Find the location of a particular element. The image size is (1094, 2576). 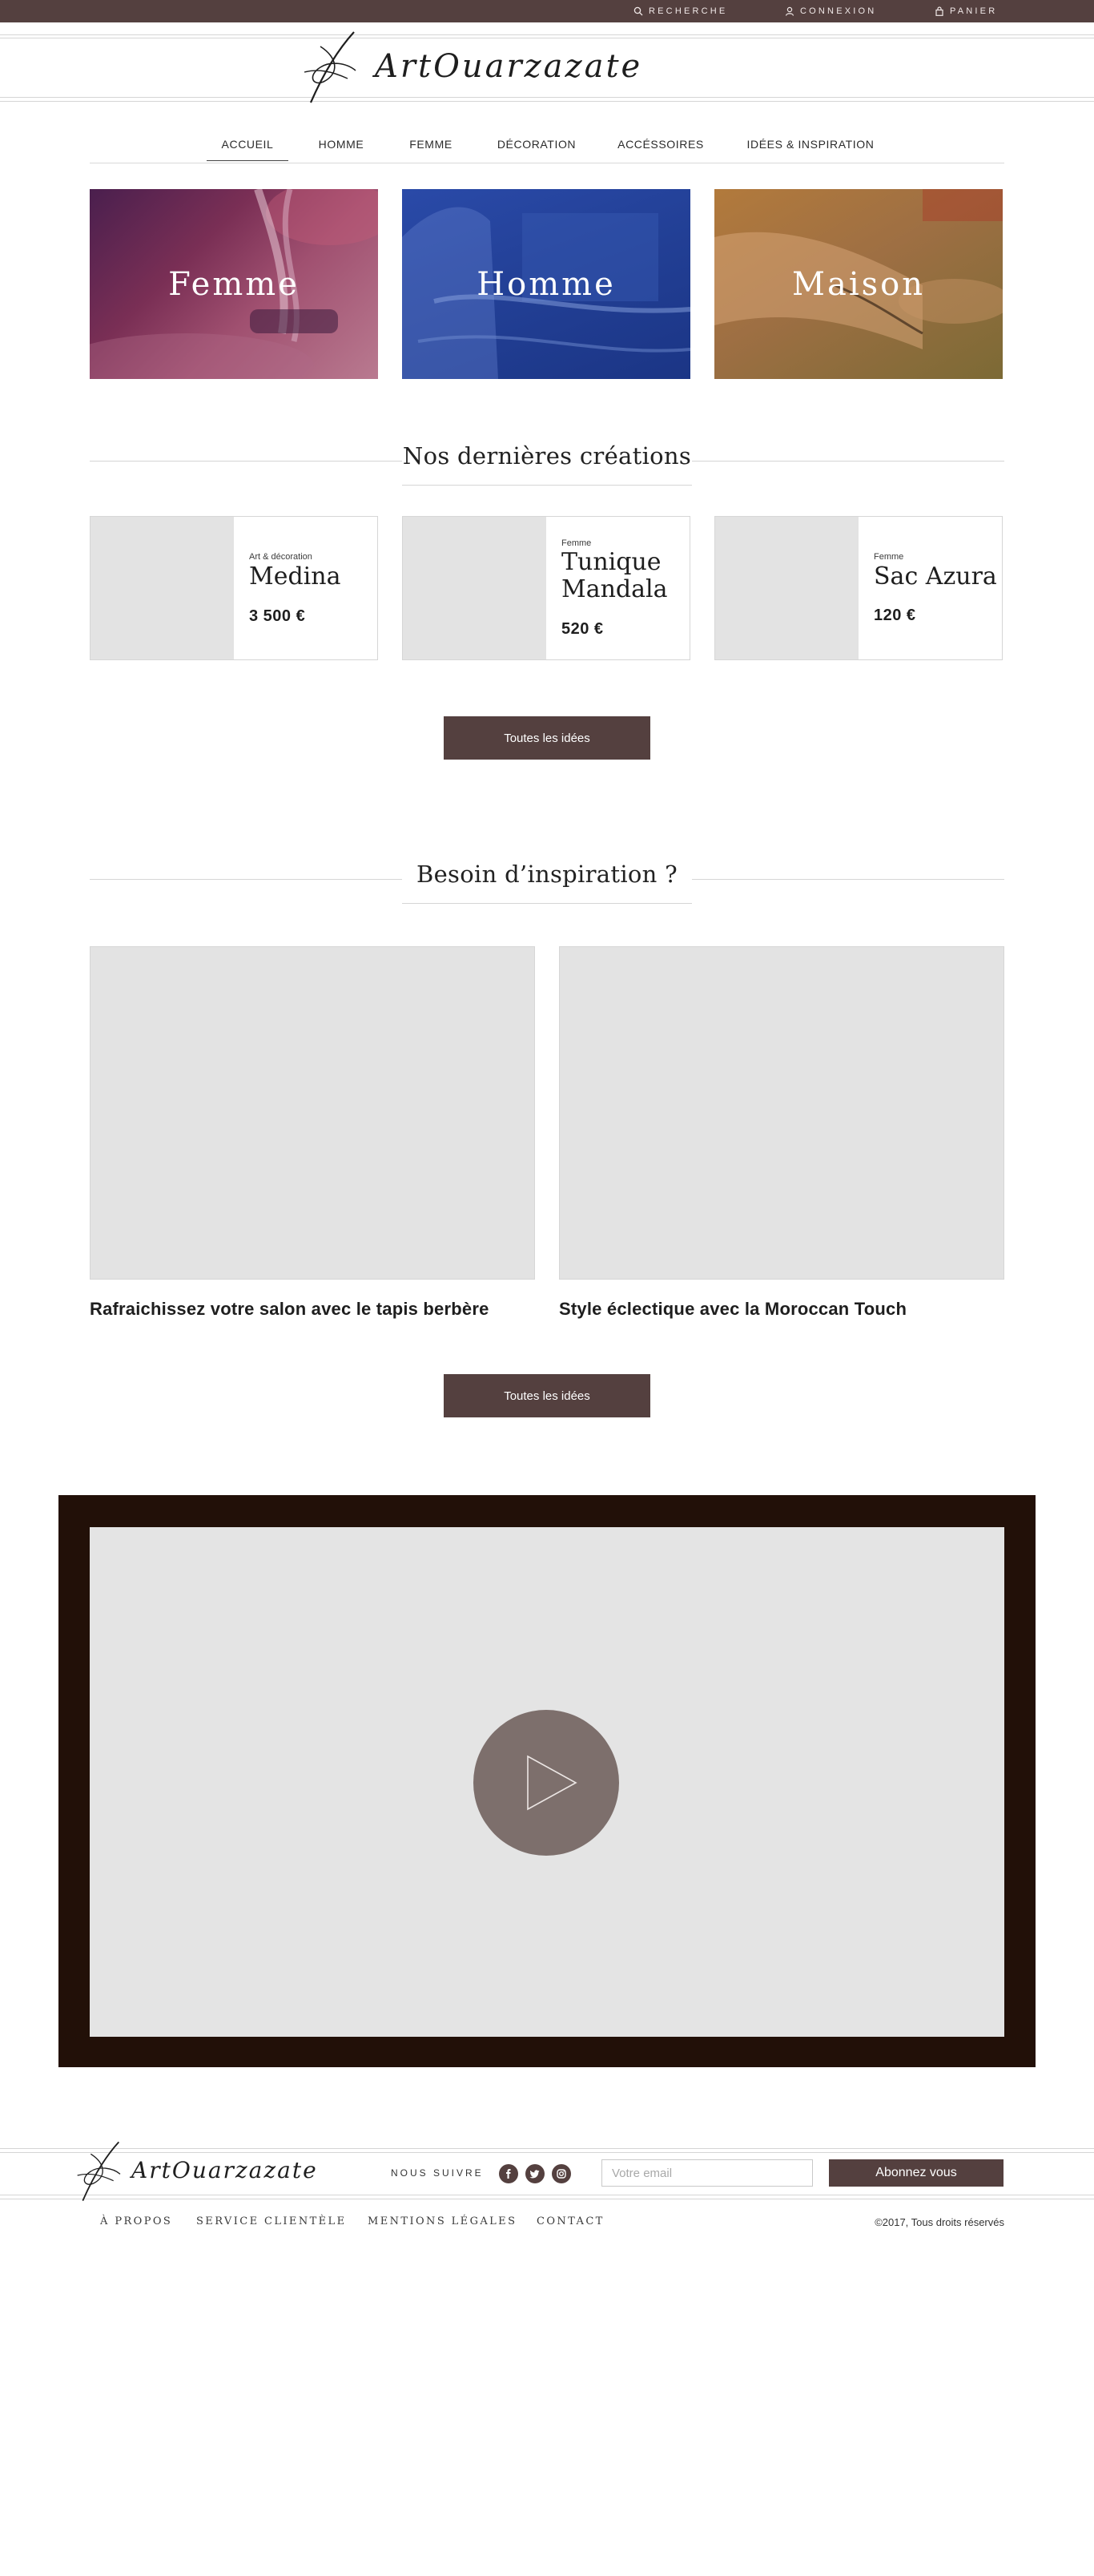

login-link: Connexion is located at coordinates (830, 11).